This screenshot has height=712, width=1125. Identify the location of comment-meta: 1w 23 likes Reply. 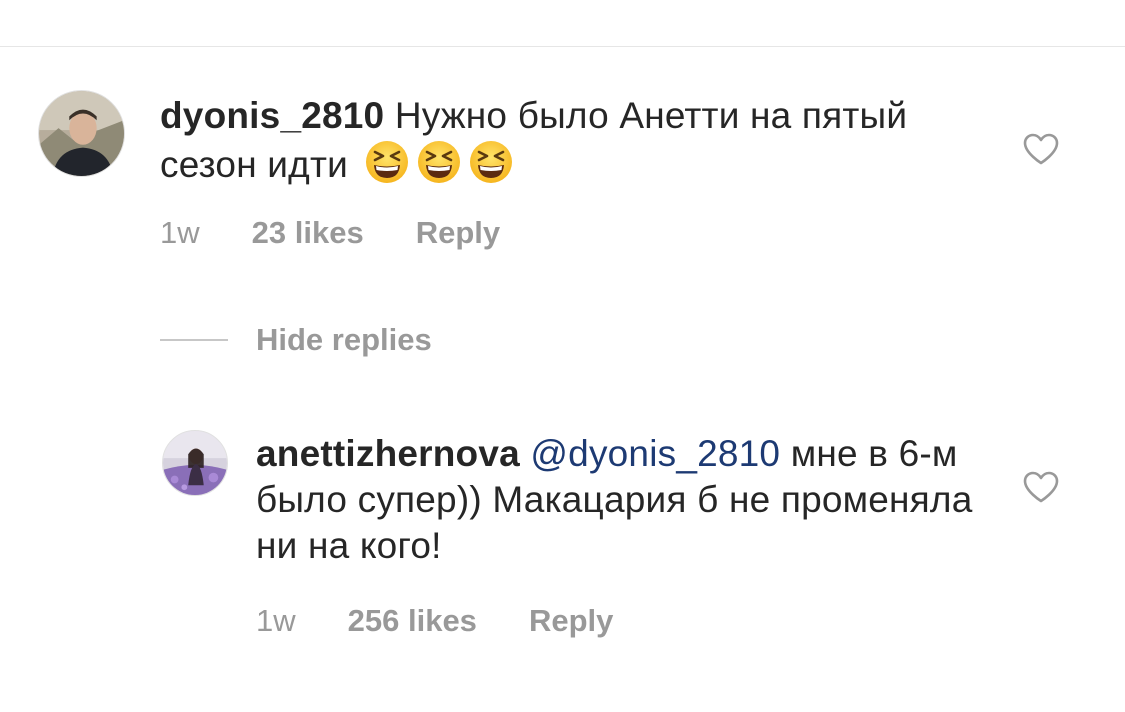
(330, 233).